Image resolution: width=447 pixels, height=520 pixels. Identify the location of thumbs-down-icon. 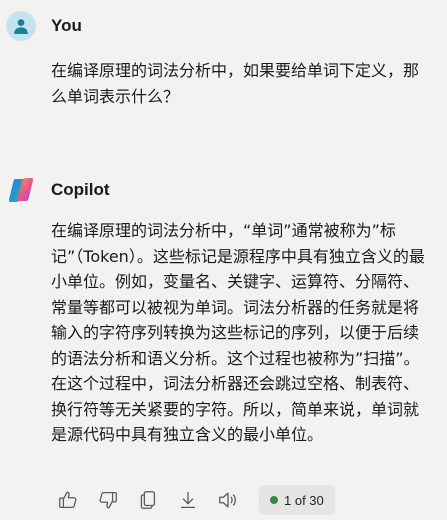
(108, 500).